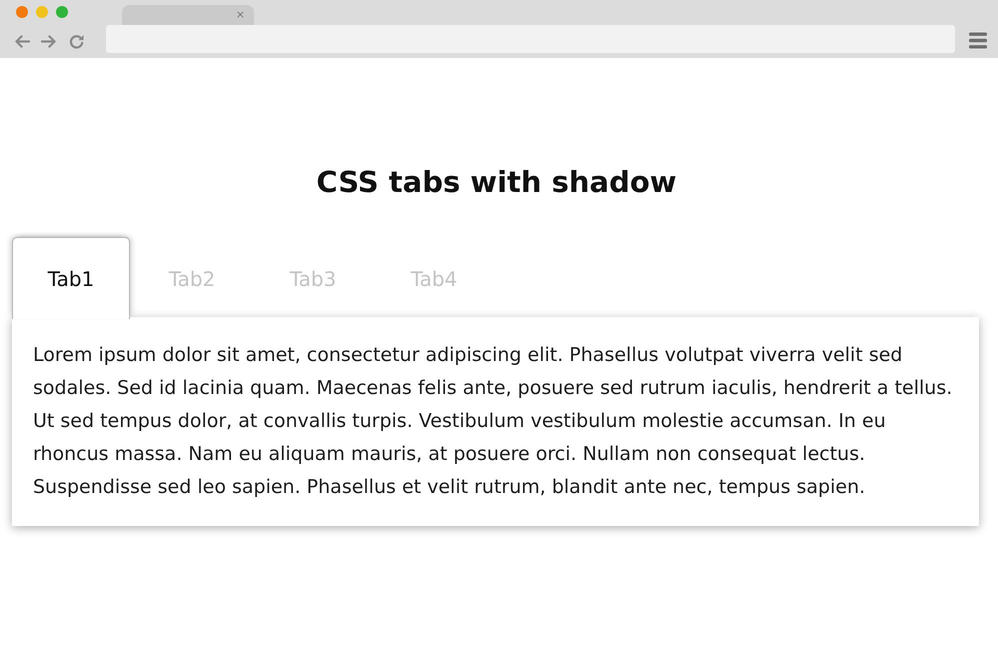  Describe the element at coordinates (62, 12) in the screenshot. I see `window-maximize-icon` at that location.